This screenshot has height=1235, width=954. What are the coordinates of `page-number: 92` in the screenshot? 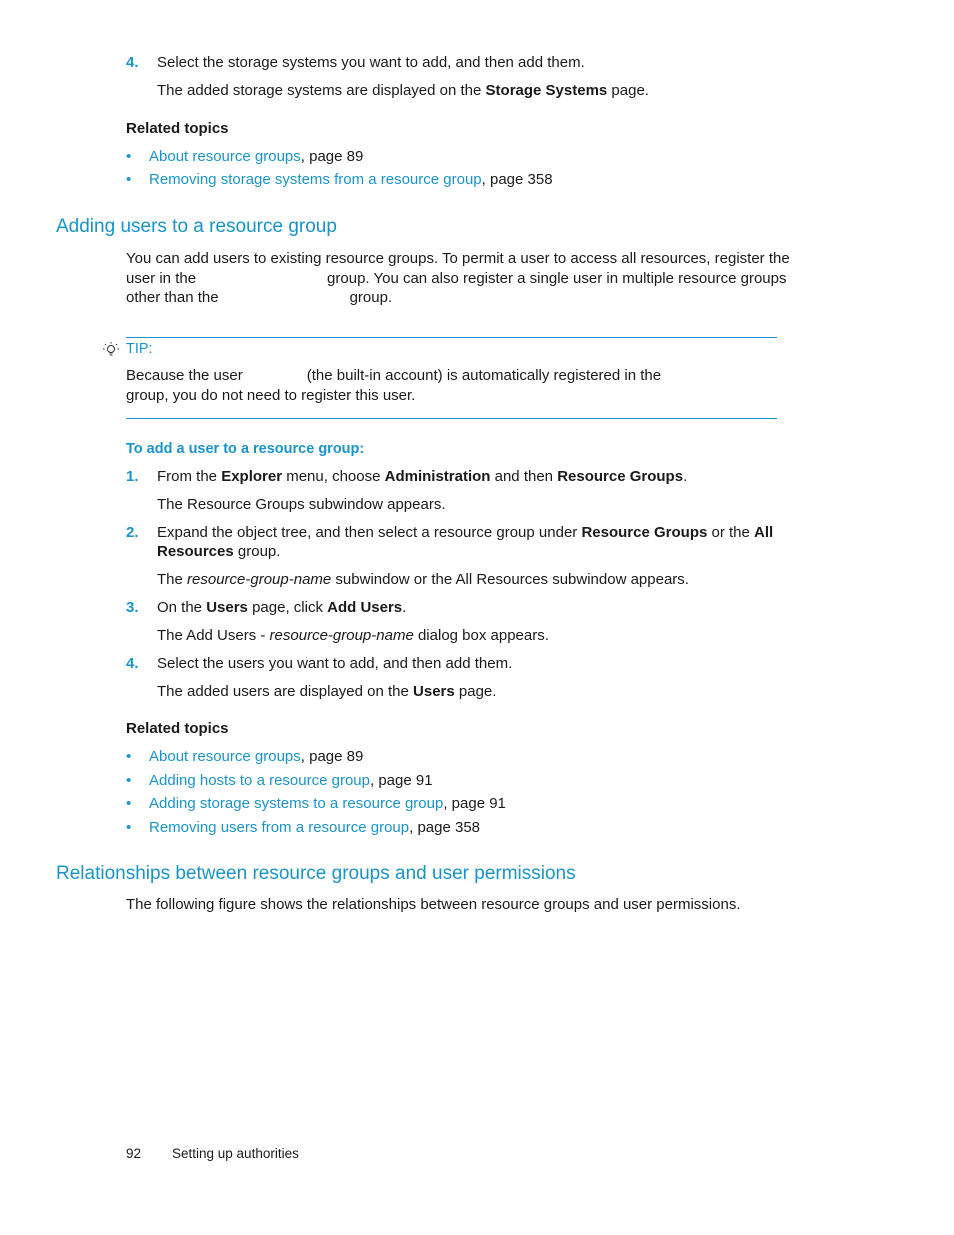 It's located at (134, 1153).